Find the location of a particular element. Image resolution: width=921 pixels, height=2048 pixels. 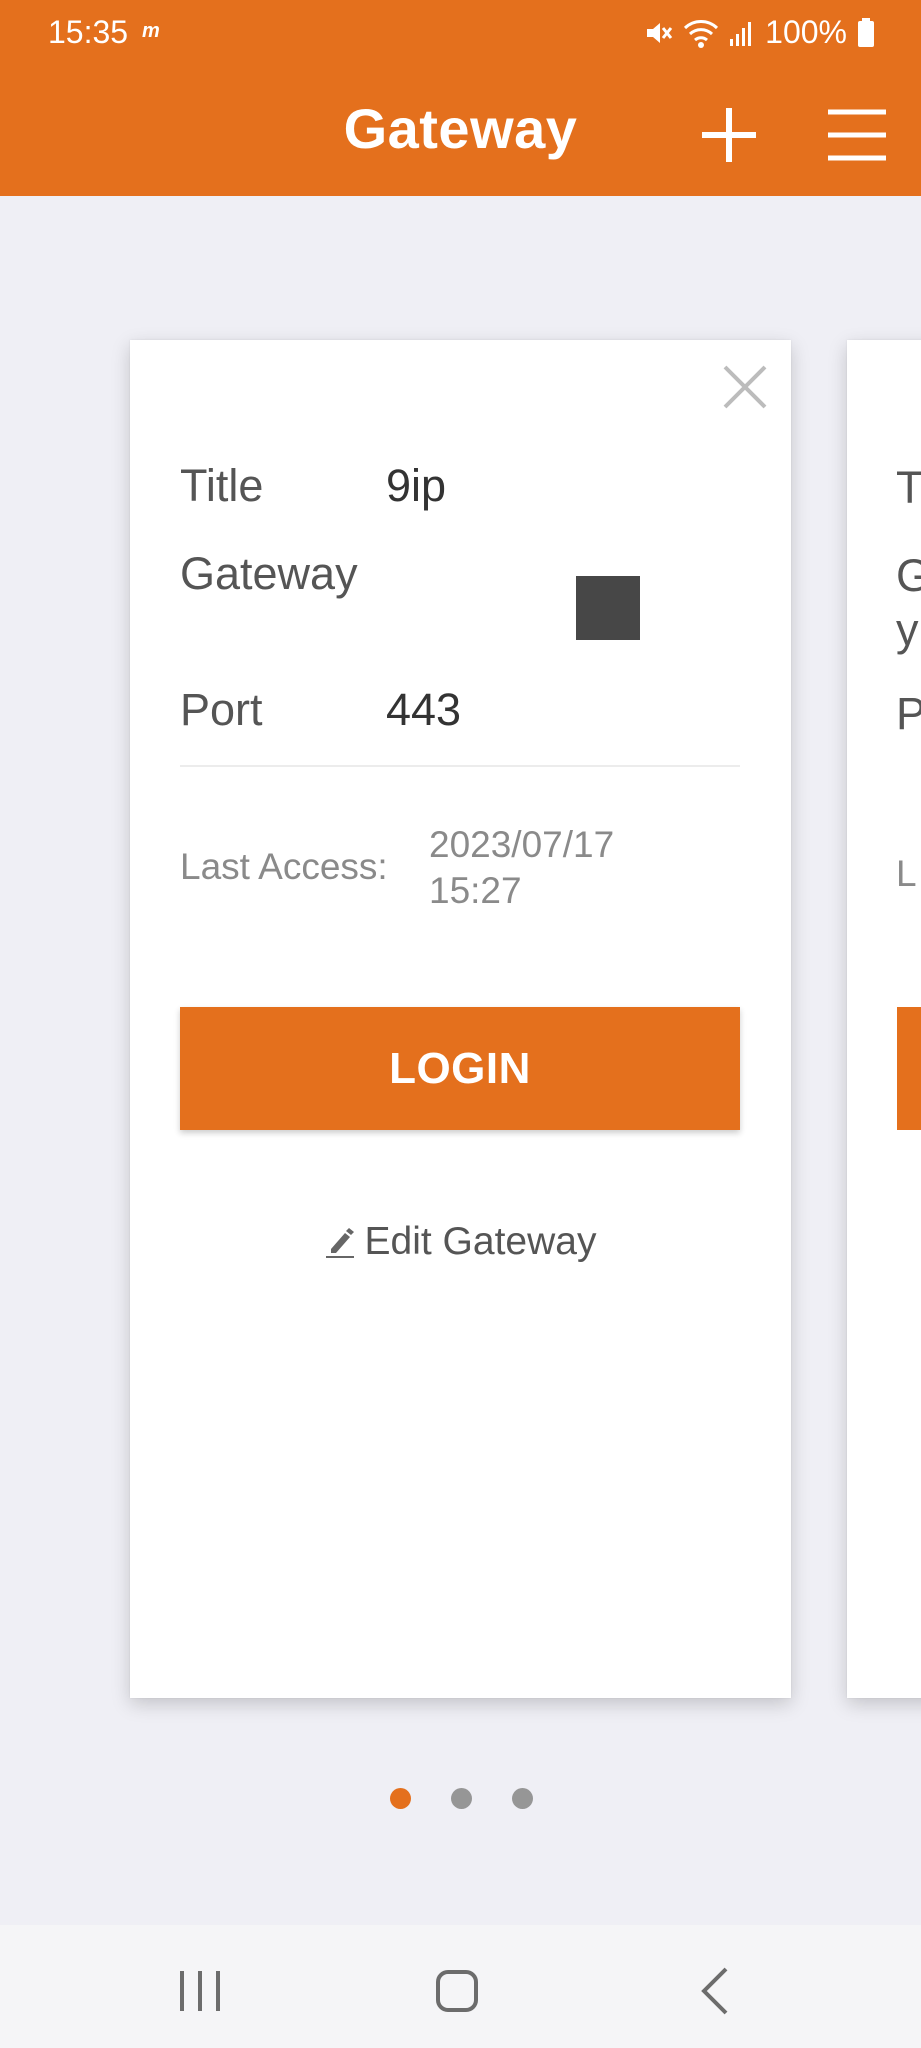

add-gateway-button is located at coordinates (729, 135).